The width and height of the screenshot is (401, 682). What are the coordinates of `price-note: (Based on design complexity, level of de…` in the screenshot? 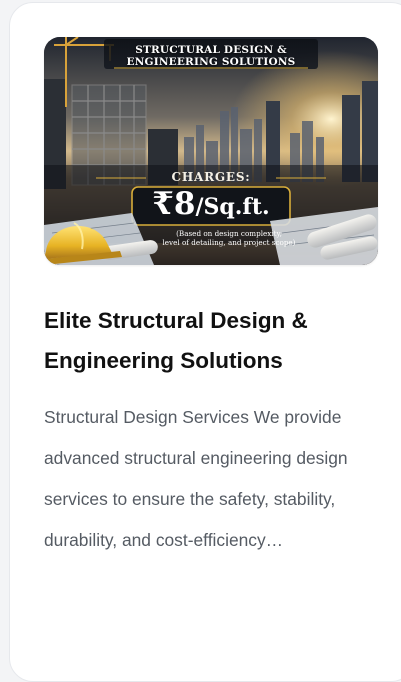 It's located at (229, 238).